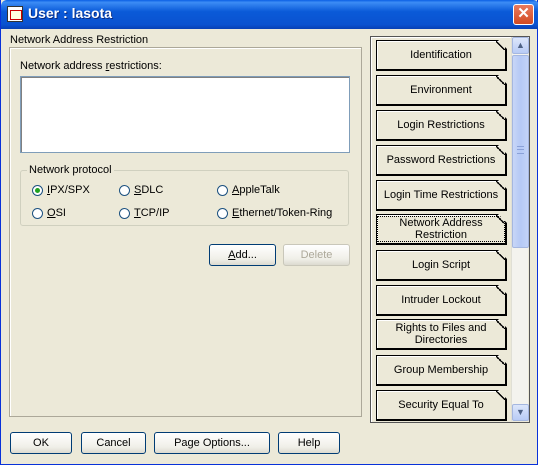 This screenshot has width=538, height=465. What do you see at coordinates (70, 13) in the screenshot?
I see `window-title: User : lasota` at bounding box center [70, 13].